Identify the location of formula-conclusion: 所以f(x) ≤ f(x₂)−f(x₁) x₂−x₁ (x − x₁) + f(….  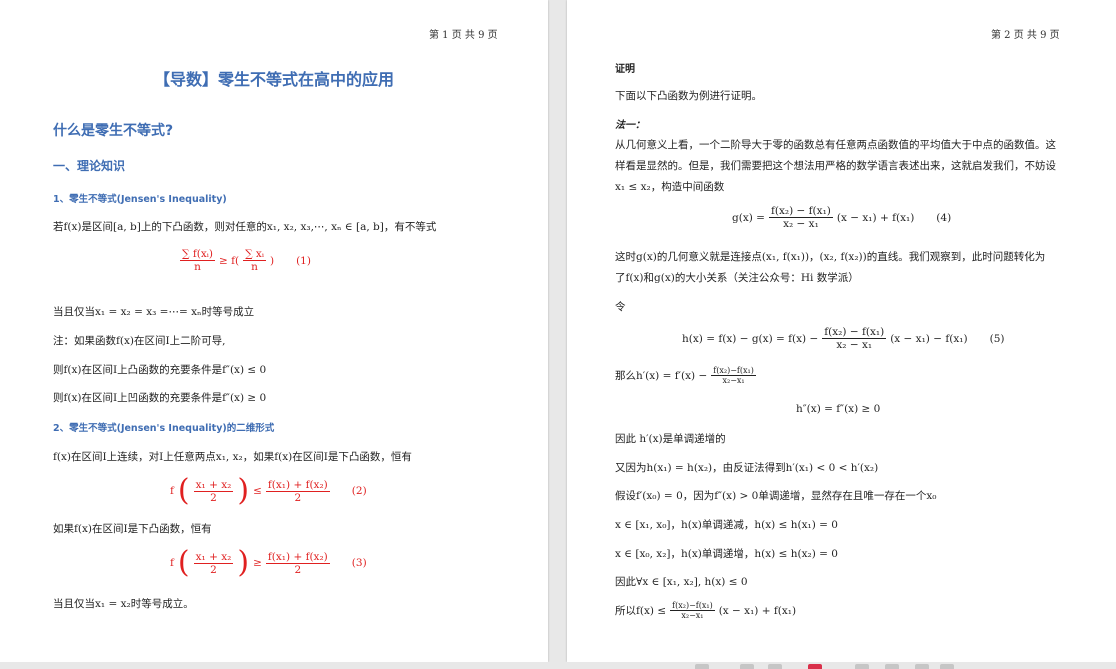
(705, 610).